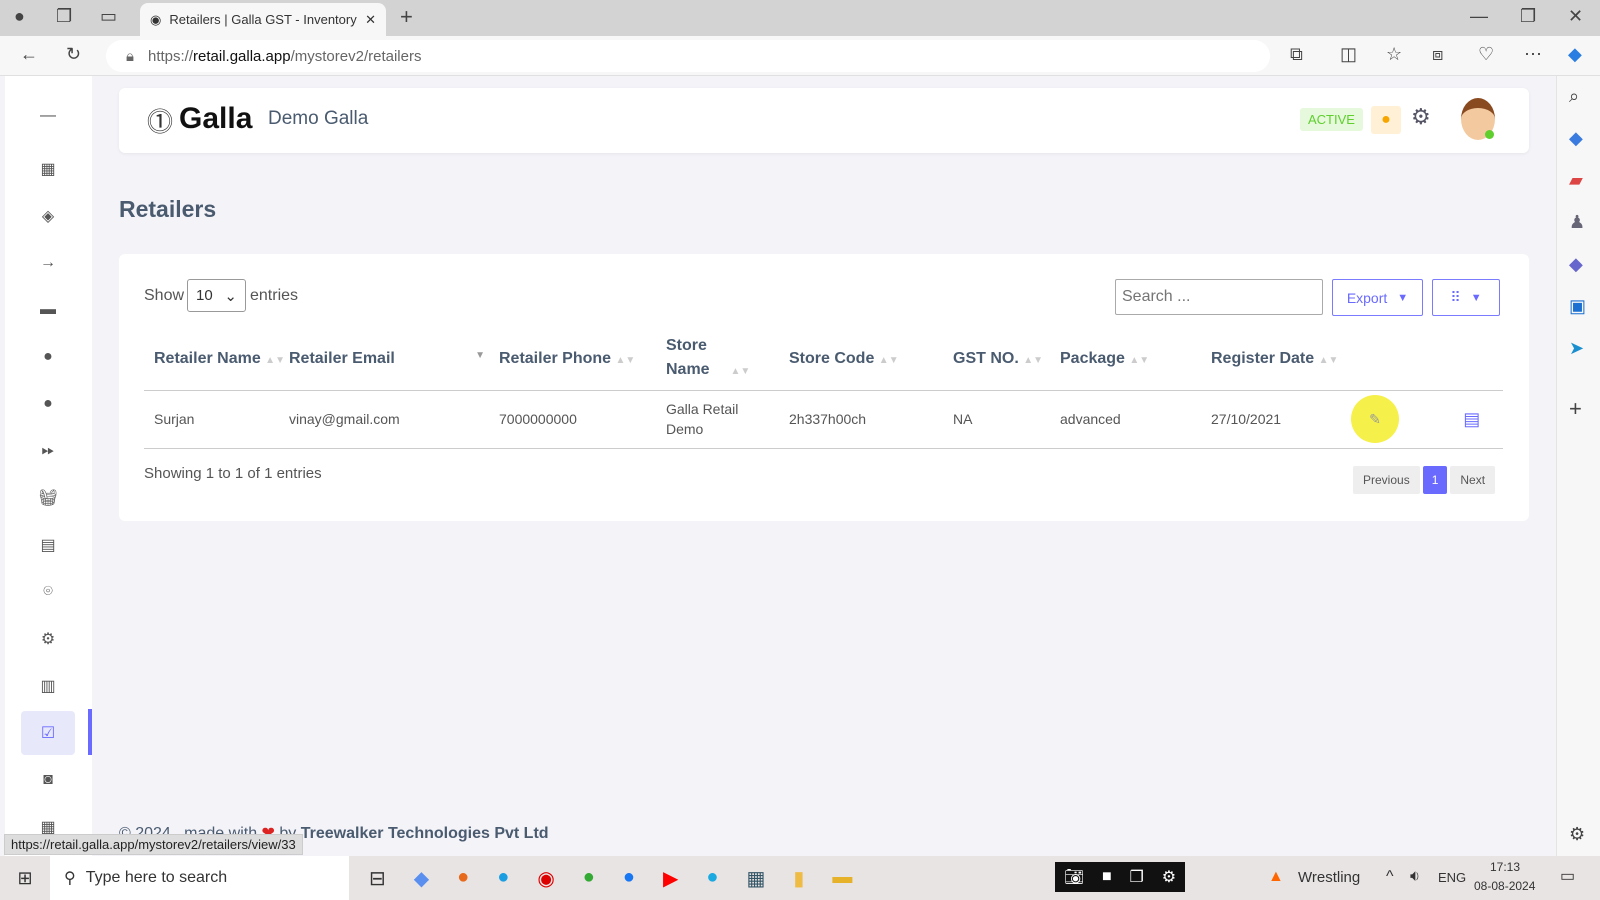 The image size is (1600, 900). What do you see at coordinates (216, 295) in the screenshot?
I see `page-size-select: 10 ⌄` at bounding box center [216, 295].